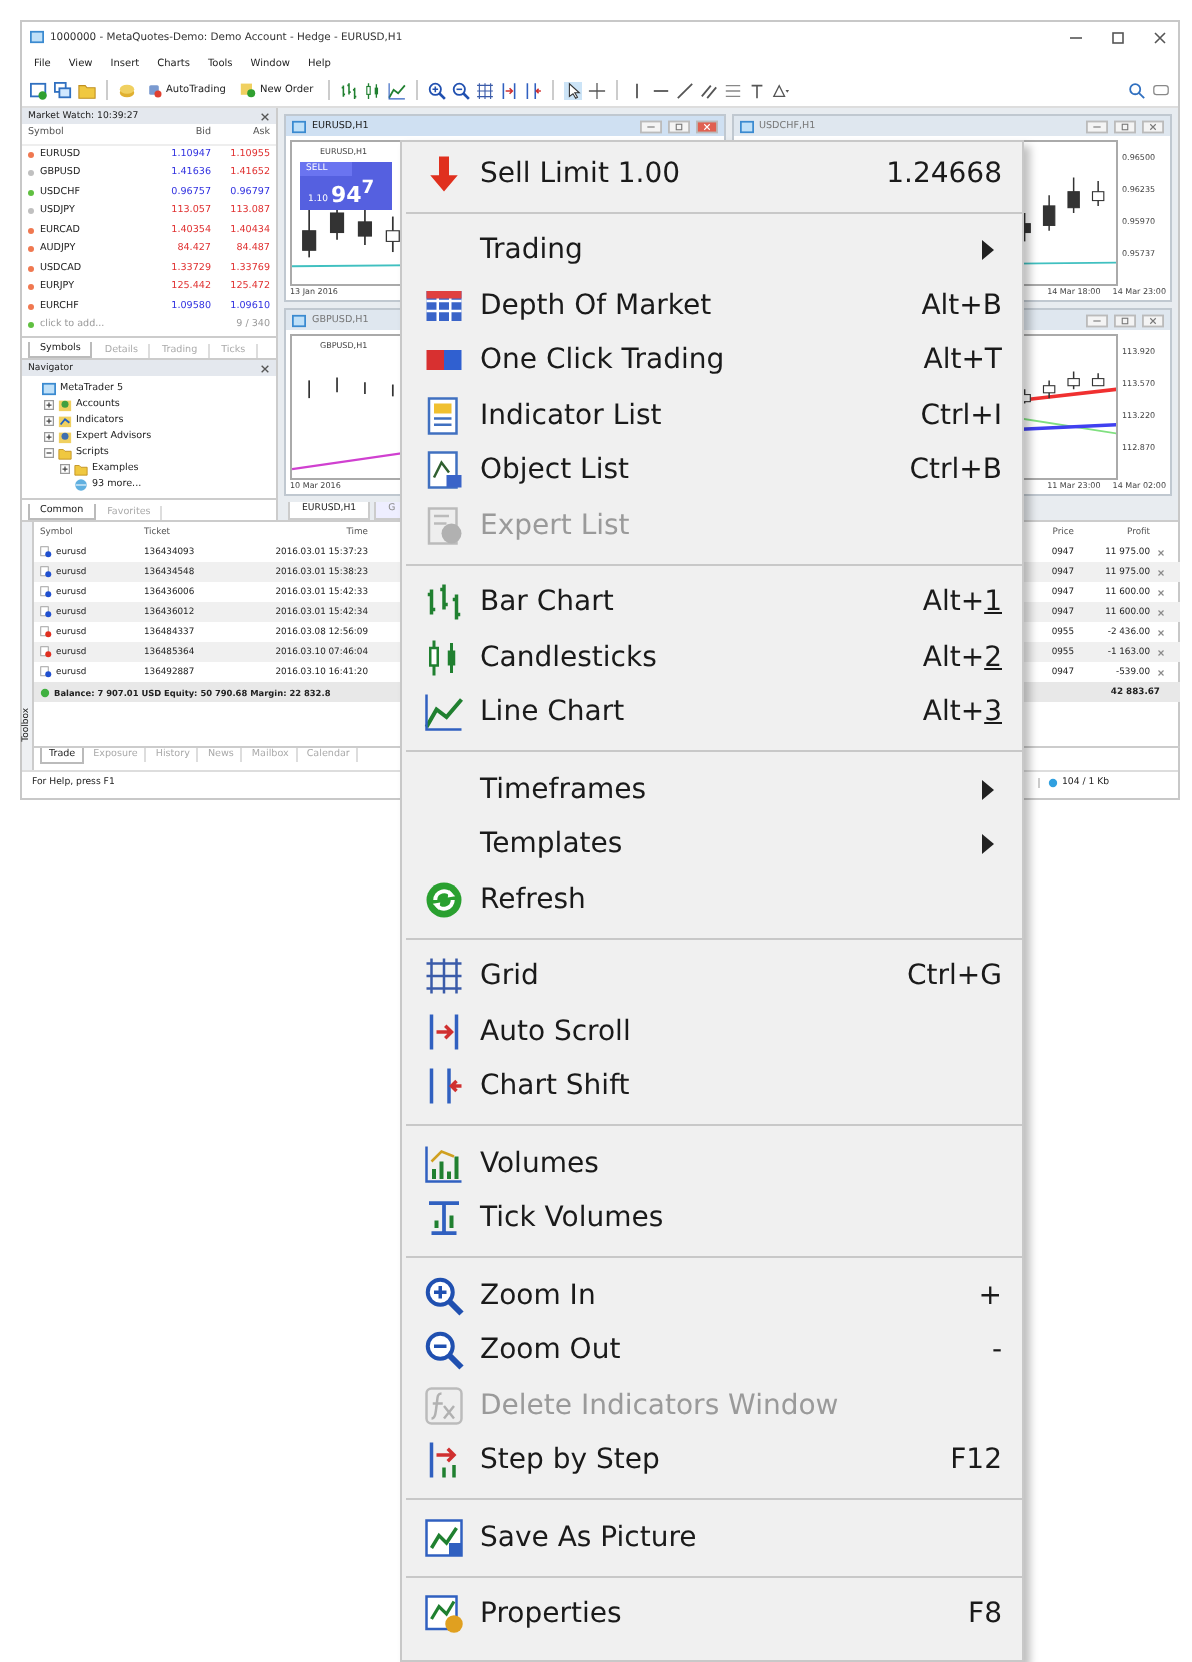  What do you see at coordinates (712, 470) in the screenshot?
I see `menu-item: Object List Ctrl+B` at bounding box center [712, 470].